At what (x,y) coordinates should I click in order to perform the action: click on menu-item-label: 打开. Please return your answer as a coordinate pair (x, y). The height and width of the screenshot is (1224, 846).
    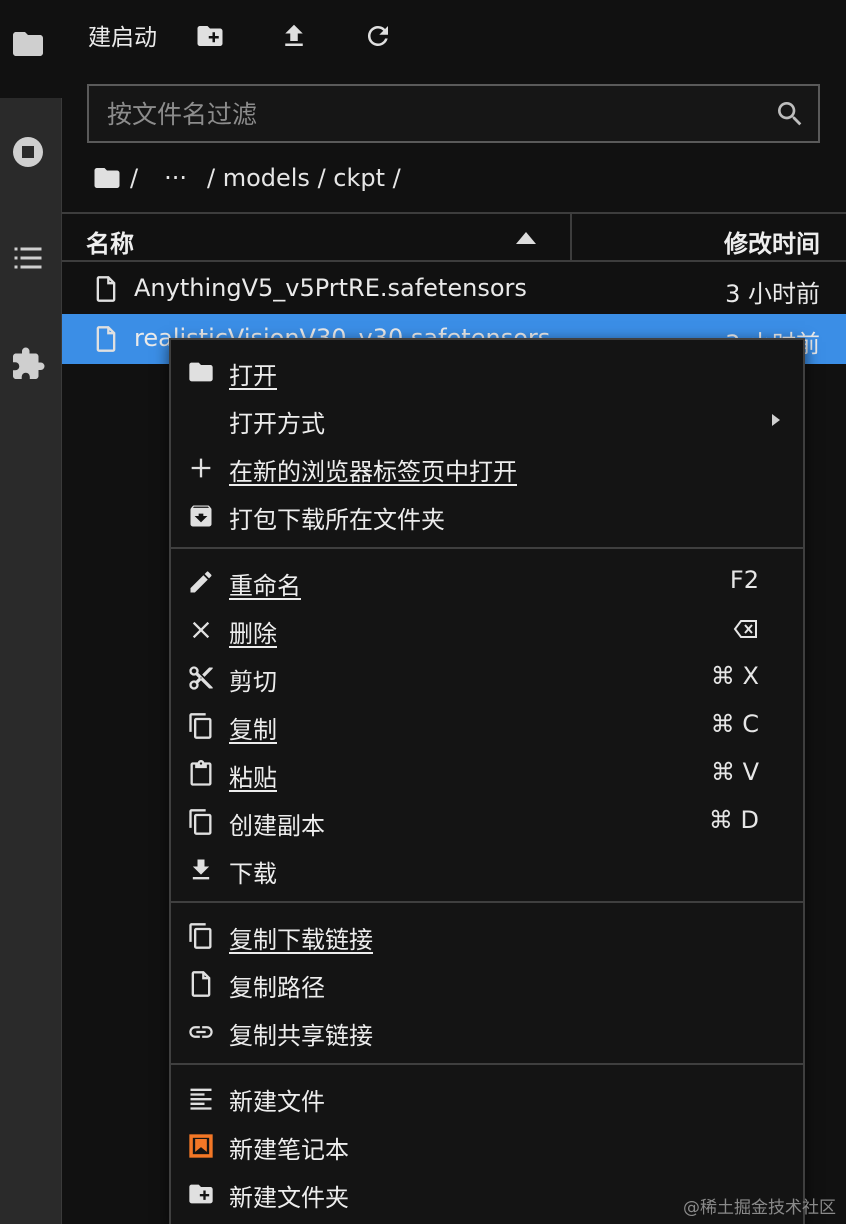
    Looking at the image, I should click on (253, 376).